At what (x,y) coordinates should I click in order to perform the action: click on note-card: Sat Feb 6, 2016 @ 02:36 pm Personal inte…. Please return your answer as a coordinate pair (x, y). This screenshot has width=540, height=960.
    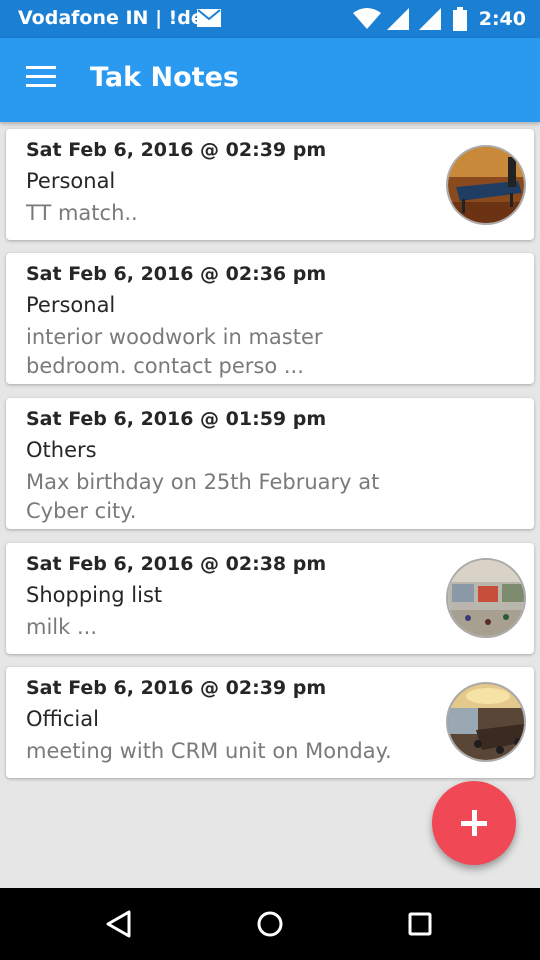
    Looking at the image, I should click on (270, 318).